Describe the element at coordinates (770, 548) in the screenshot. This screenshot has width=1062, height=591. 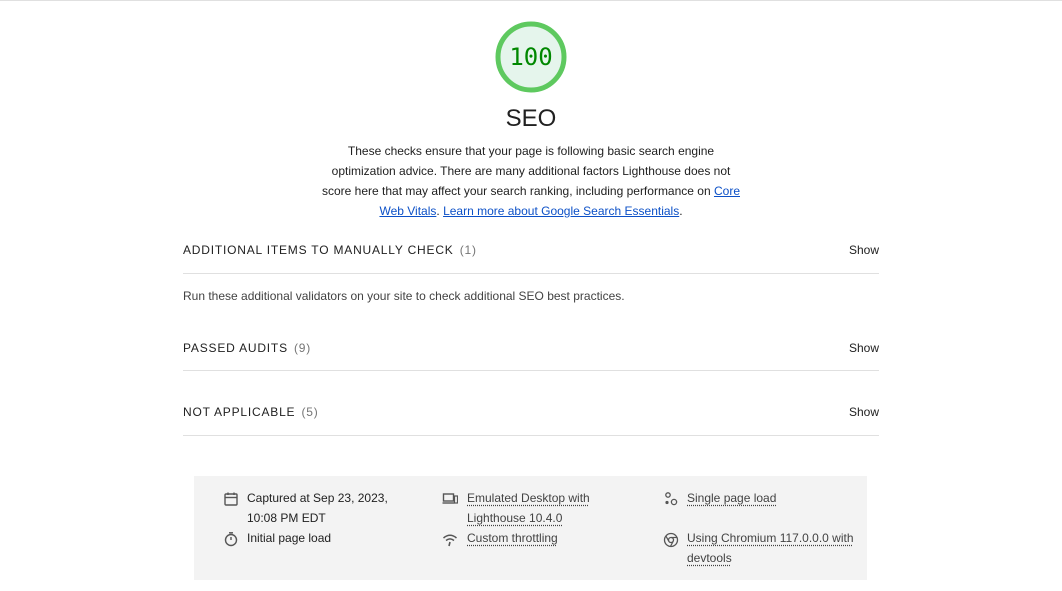
I see `chromium-version-text: Using Chromium 117.0.0.0 with devtools` at that location.